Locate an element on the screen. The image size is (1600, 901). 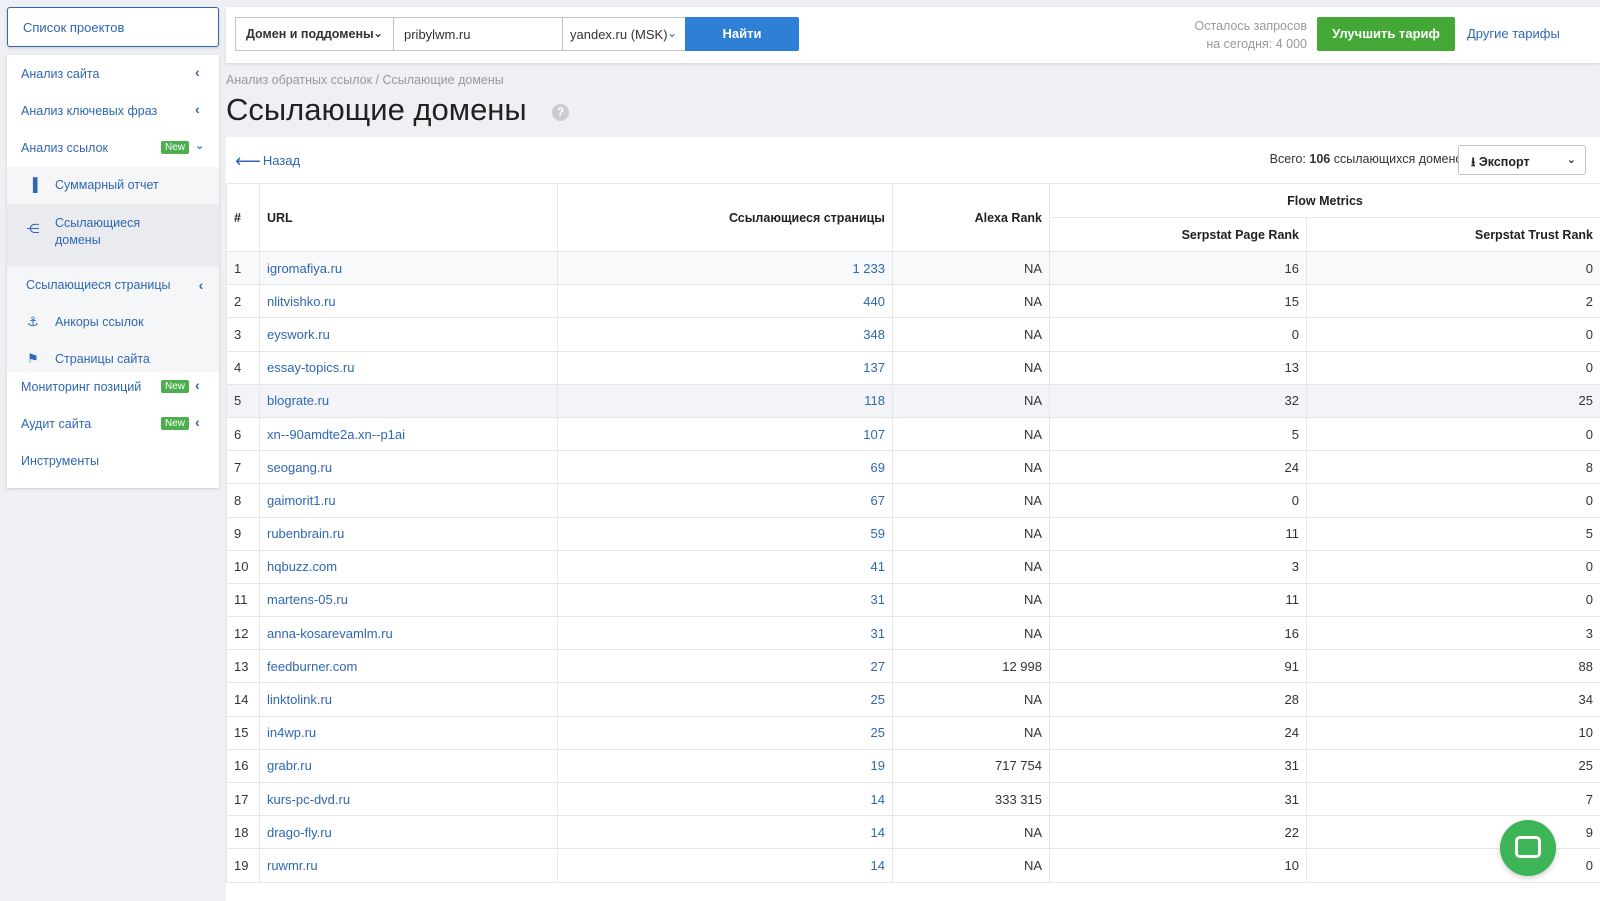
cell-url: linktolink.ru is located at coordinates (408, 699).